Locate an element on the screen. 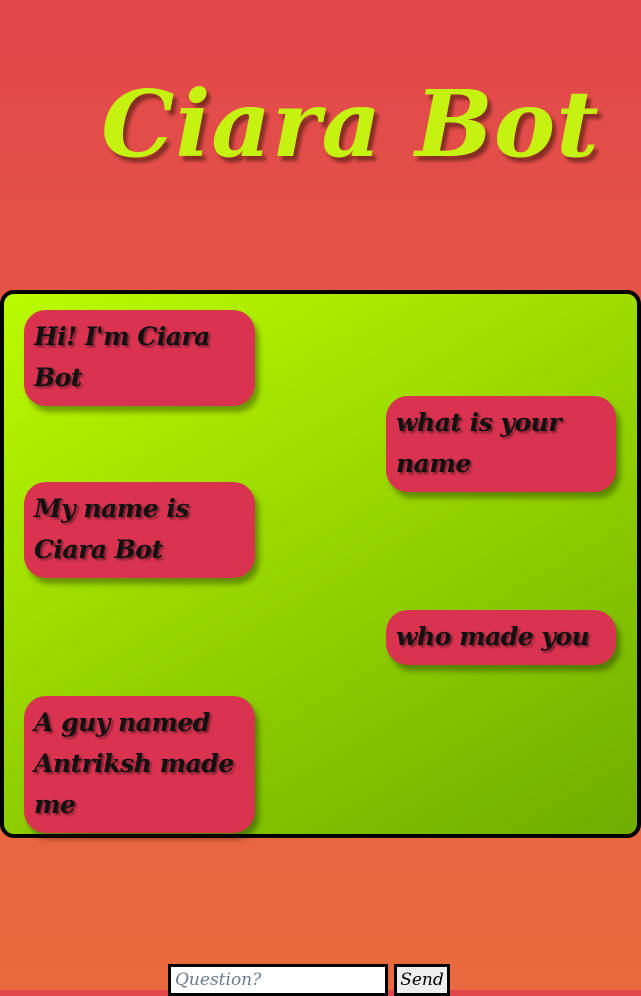 The image size is (641, 996). user-message: what is your name is located at coordinates (501, 444).